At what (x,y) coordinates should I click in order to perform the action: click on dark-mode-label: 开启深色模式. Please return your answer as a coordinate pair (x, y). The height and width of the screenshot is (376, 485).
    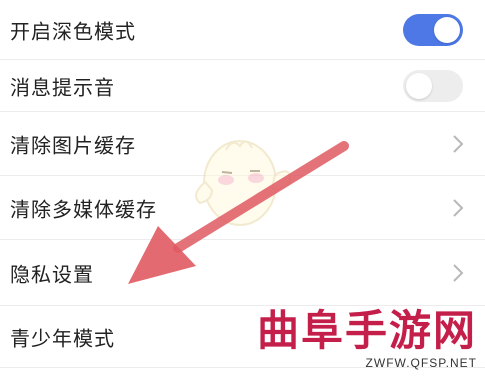
    Looking at the image, I should click on (73, 31).